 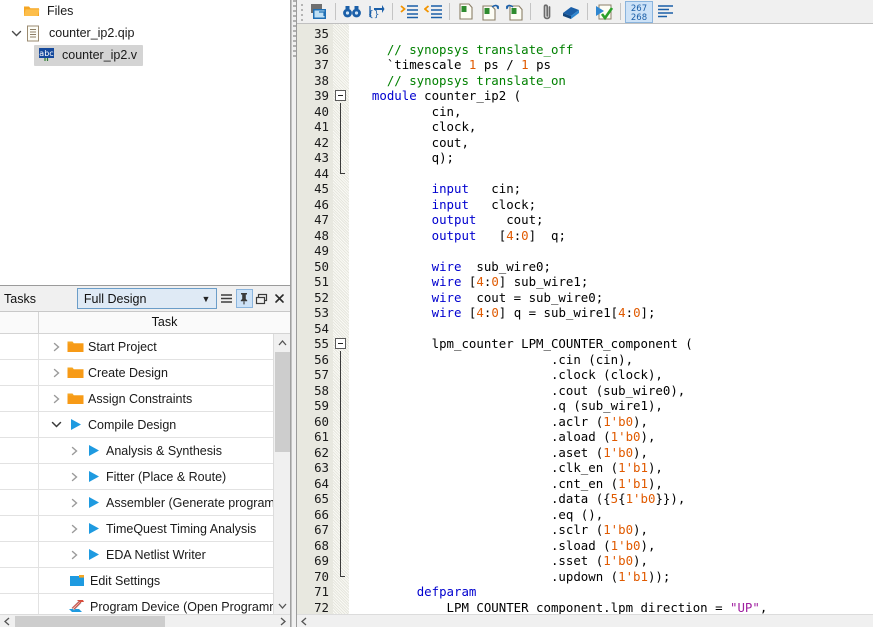 What do you see at coordinates (156, 451) in the screenshot?
I see `task-name-cell: Analysis & Synthesis` at bounding box center [156, 451].